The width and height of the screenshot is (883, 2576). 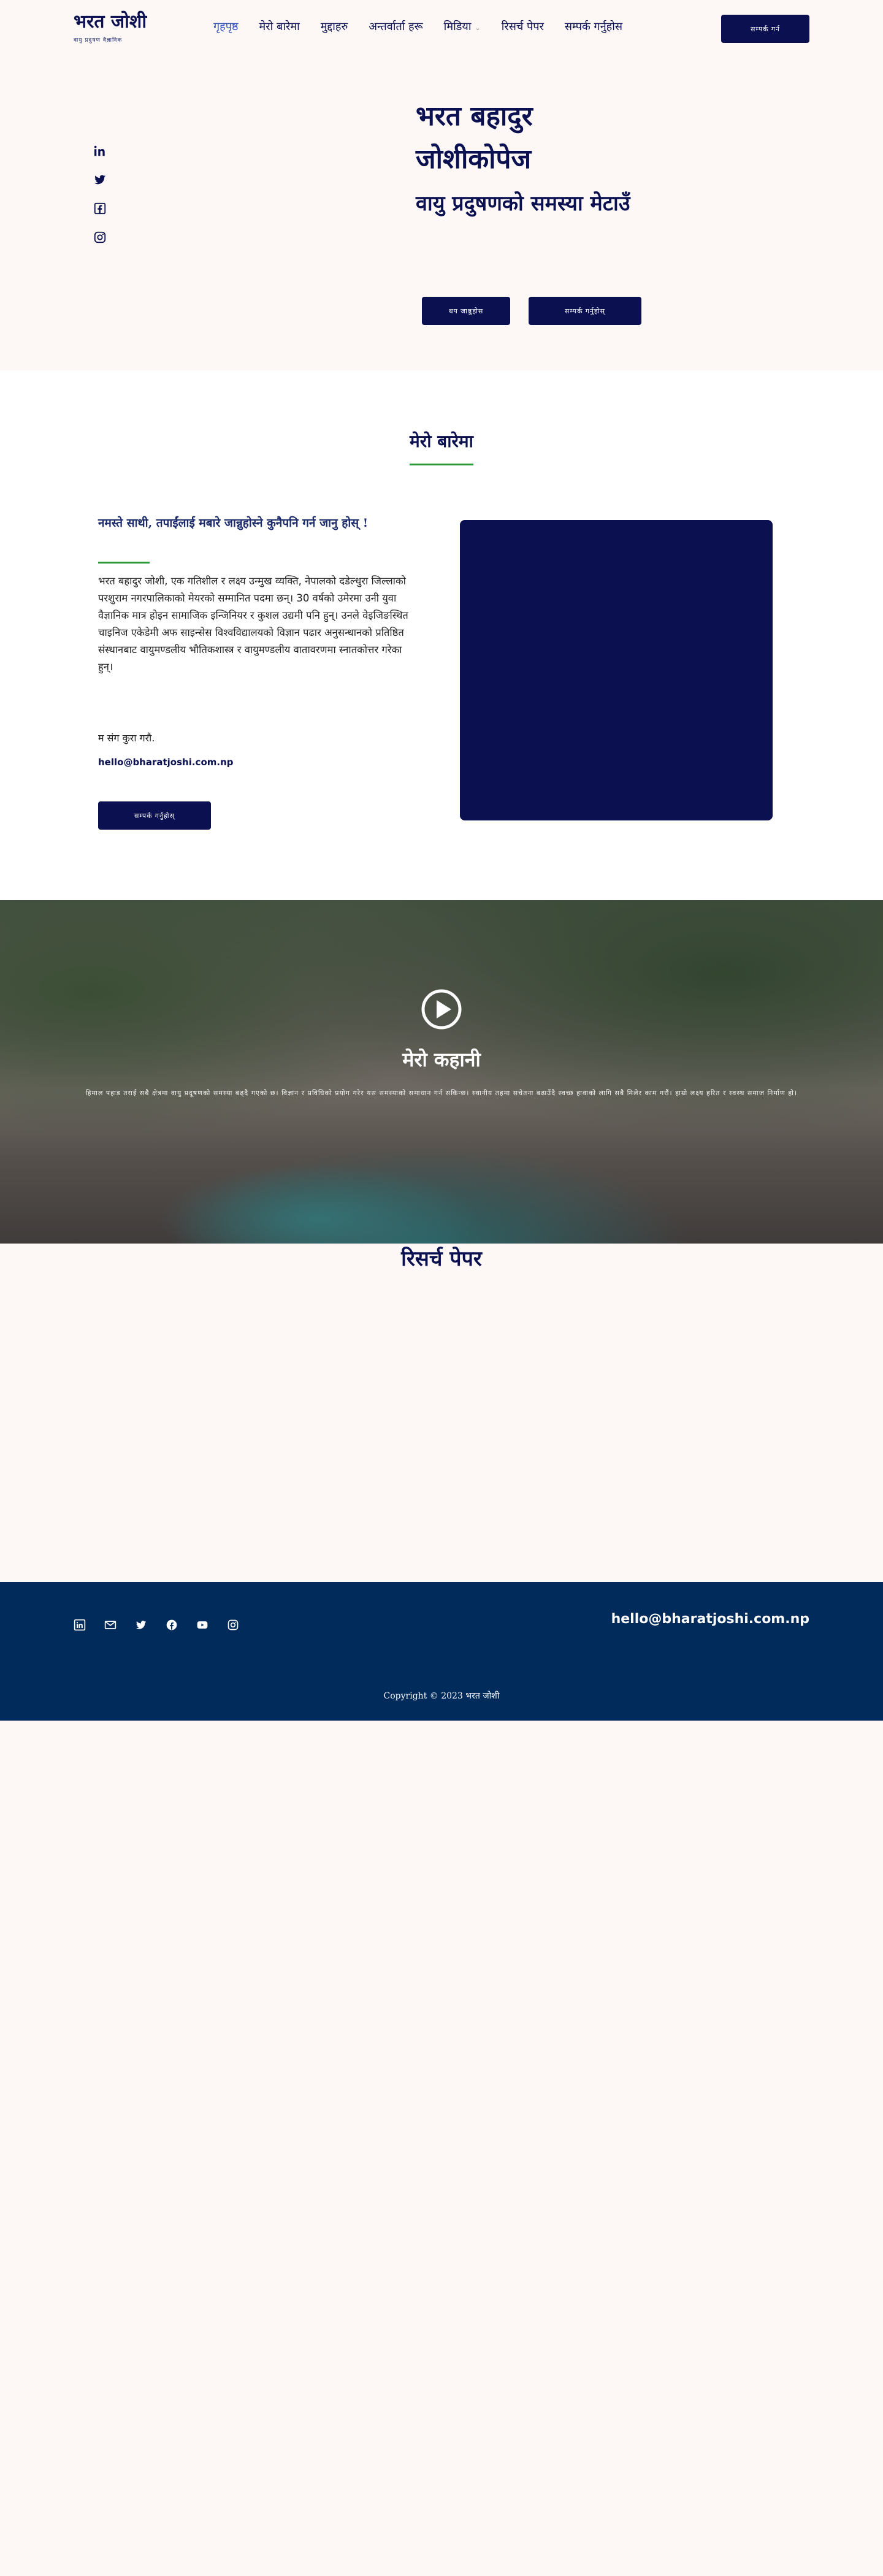 I want to click on hero-title-line1: भरत बहादुर, so click(x=475, y=116).